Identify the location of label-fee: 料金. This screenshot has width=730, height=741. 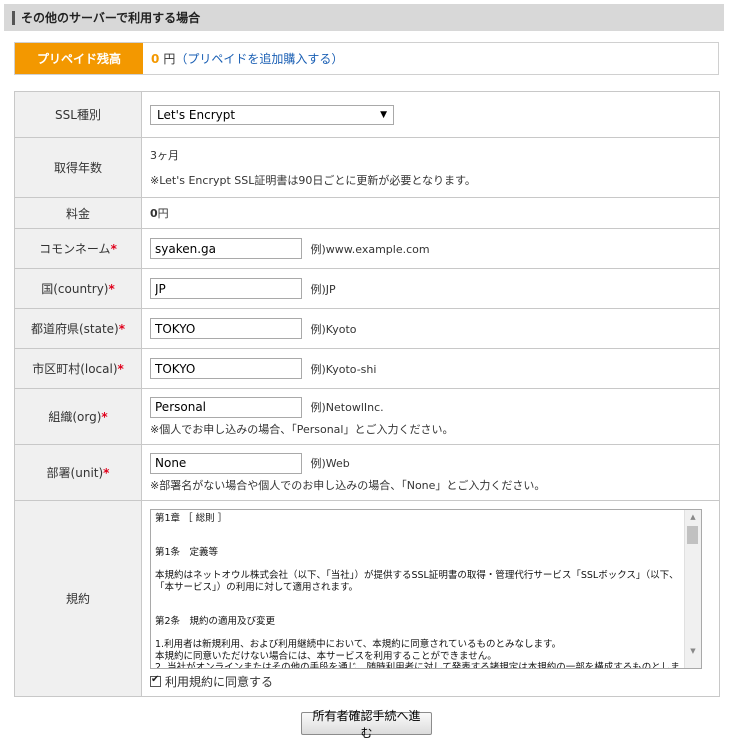
(78, 213).